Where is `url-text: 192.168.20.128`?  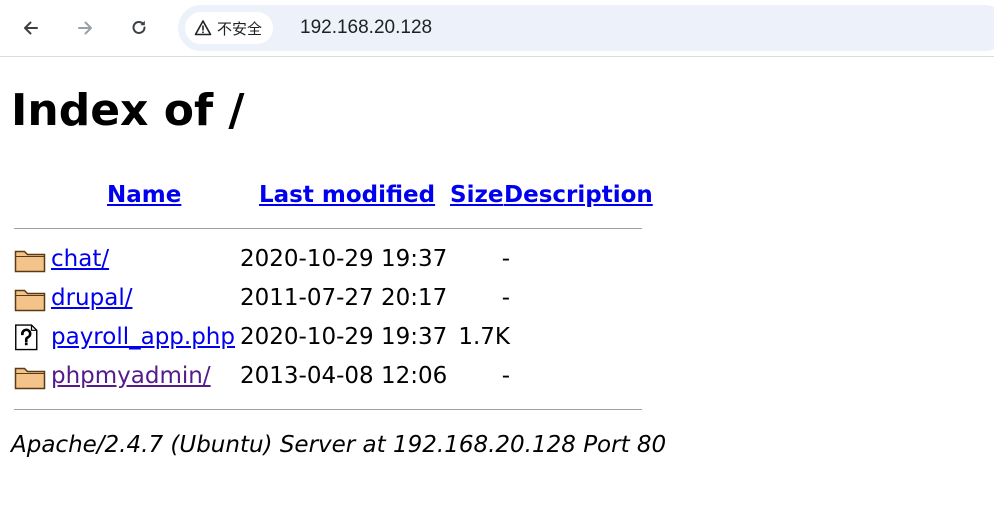
url-text: 192.168.20.128 is located at coordinates (366, 28).